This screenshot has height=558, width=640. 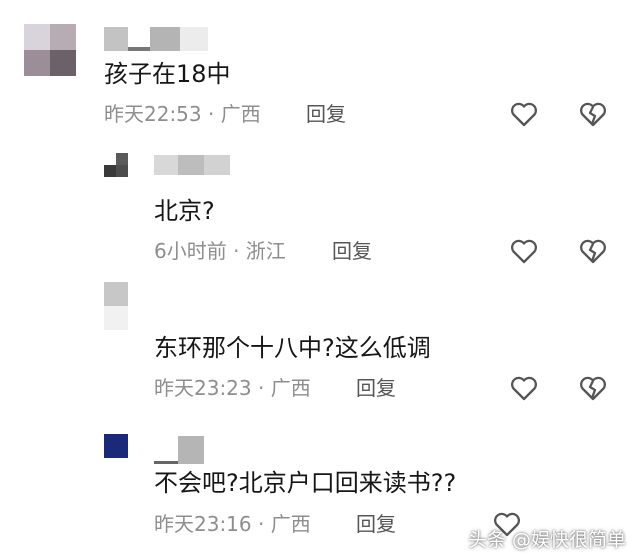 What do you see at coordinates (167, 74) in the screenshot?
I see `comment-text: 孩子在18中` at bounding box center [167, 74].